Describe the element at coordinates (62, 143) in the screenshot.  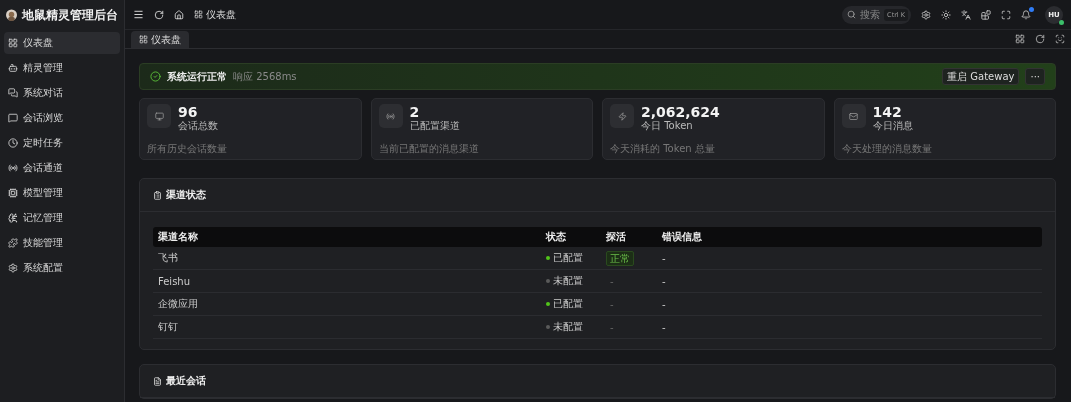
I see `sidebar-item: 定时任务` at that location.